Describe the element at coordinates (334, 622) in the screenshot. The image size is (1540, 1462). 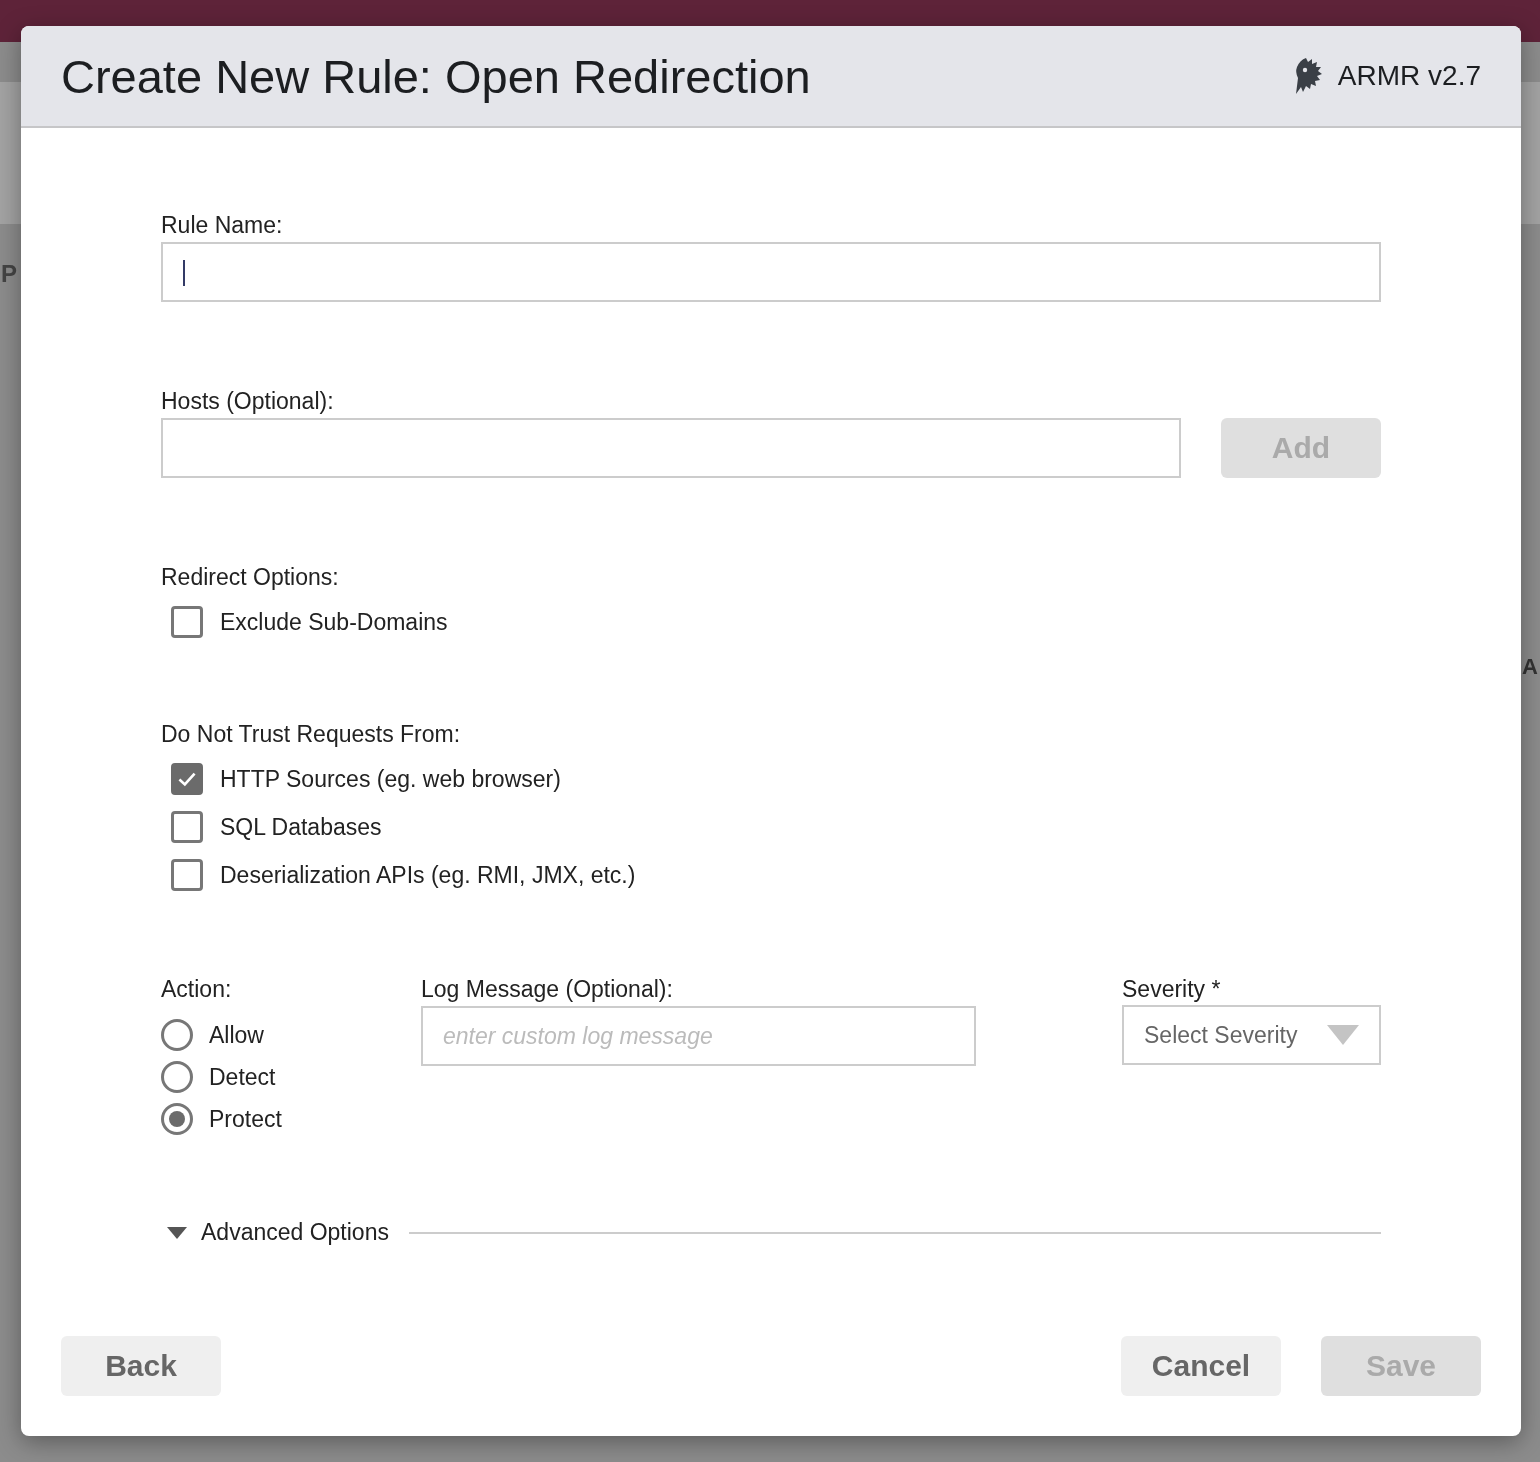
I see `checkbox-label: Exclude Sub-Domains` at that location.